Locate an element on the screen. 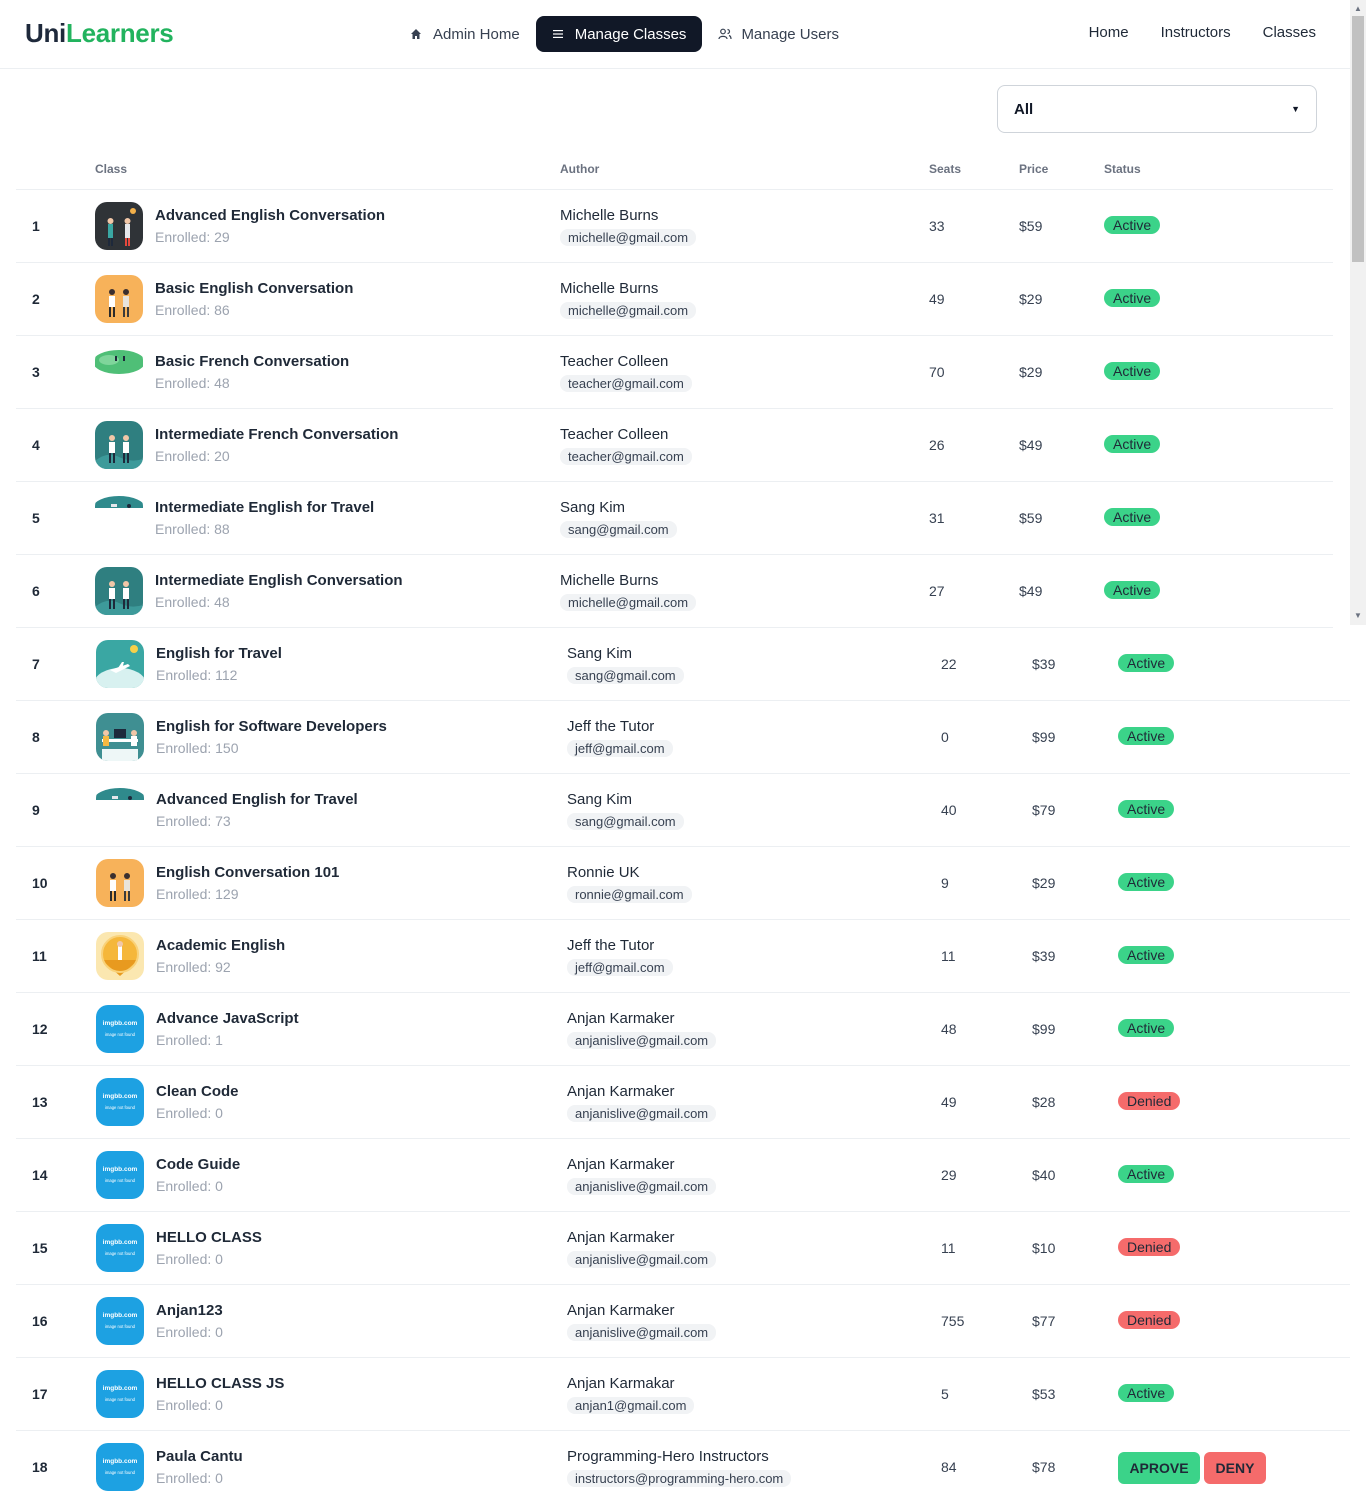 This screenshot has height=1503, width=1366. home-icon is located at coordinates (417, 34).